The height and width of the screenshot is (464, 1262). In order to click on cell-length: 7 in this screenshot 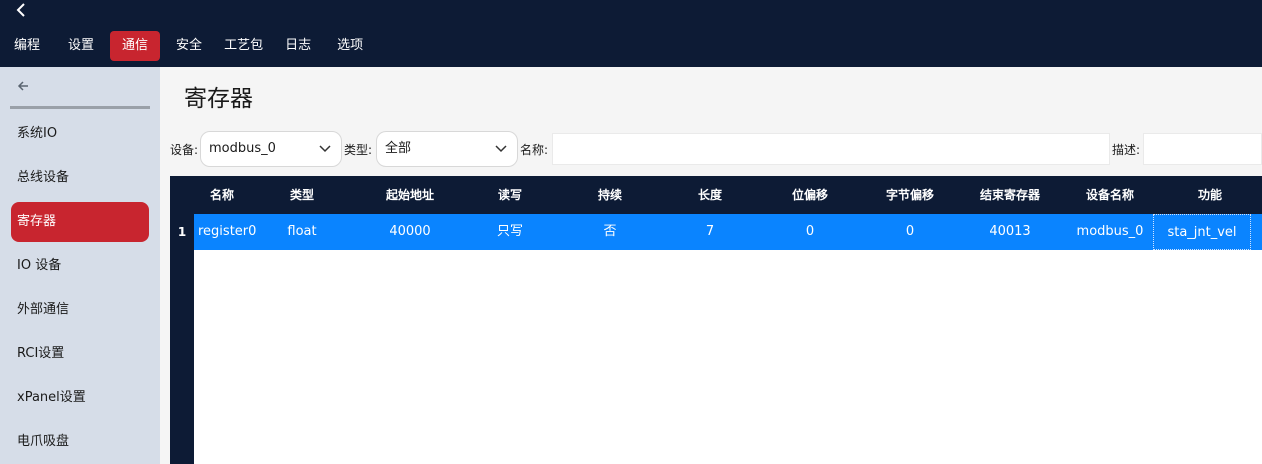, I will do `click(710, 232)`.